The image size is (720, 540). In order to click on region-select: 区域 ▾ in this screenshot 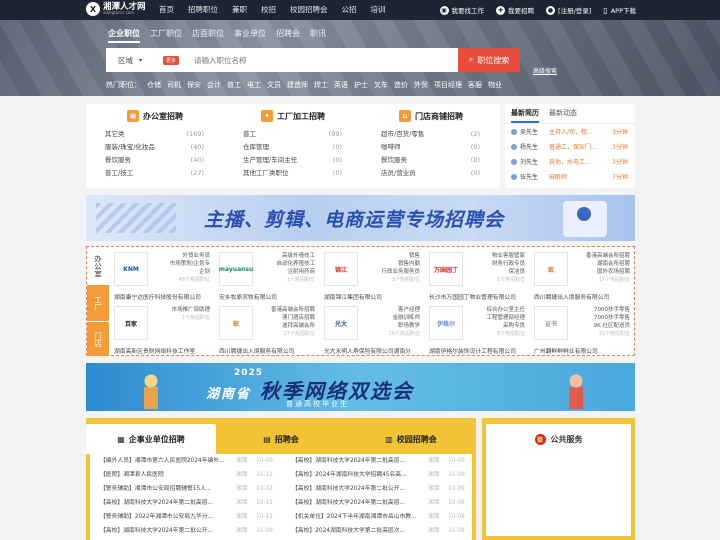, I will do `click(133, 60)`.